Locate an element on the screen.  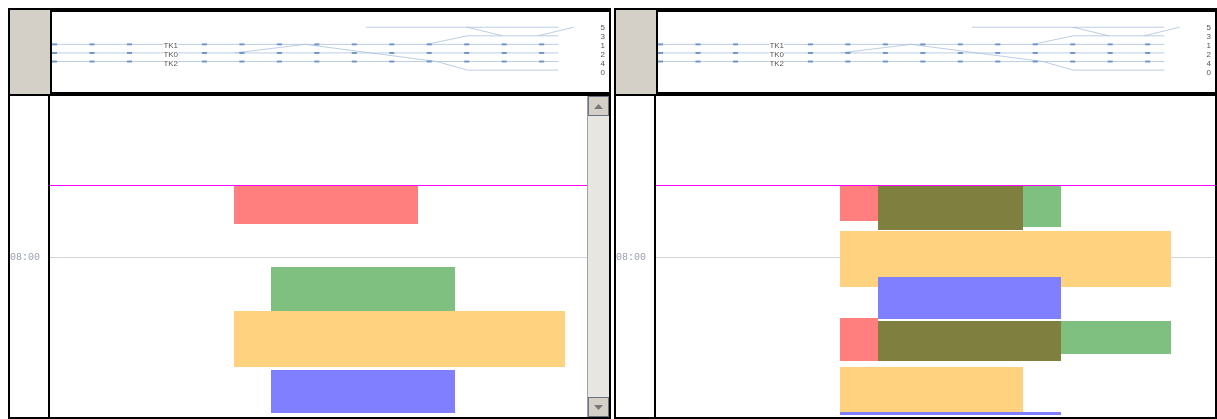
scrollbar is located at coordinates (598, 256).